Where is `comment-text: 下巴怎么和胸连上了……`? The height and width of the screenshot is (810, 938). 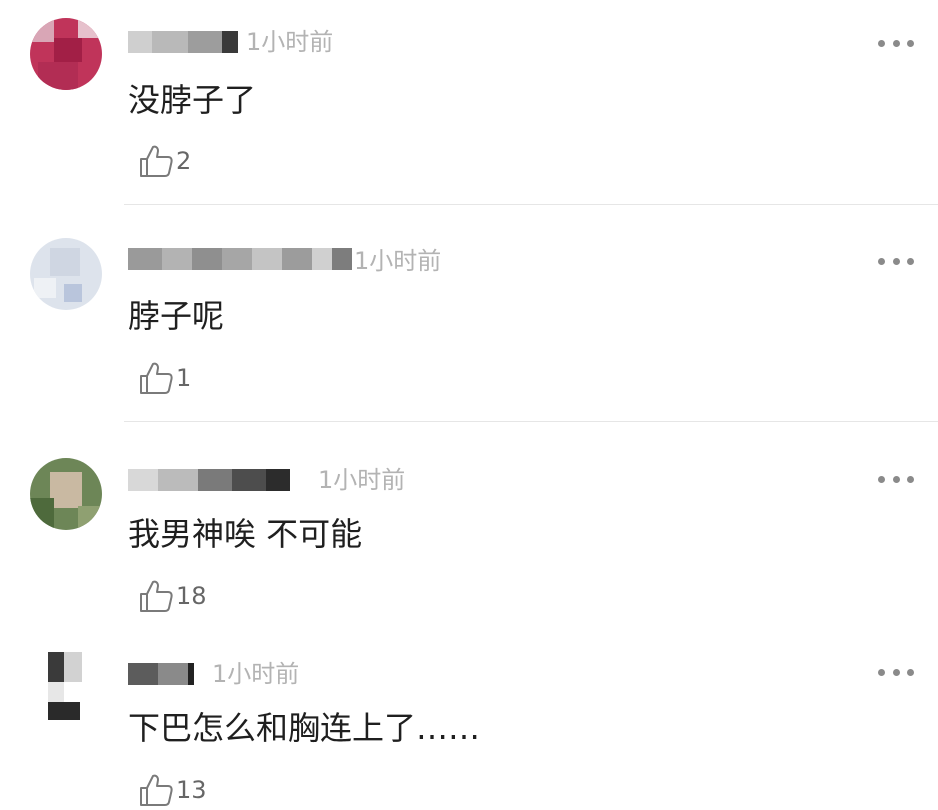
comment-text: 下巴怎么和胸连上了…… is located at coordinates (304, 728).